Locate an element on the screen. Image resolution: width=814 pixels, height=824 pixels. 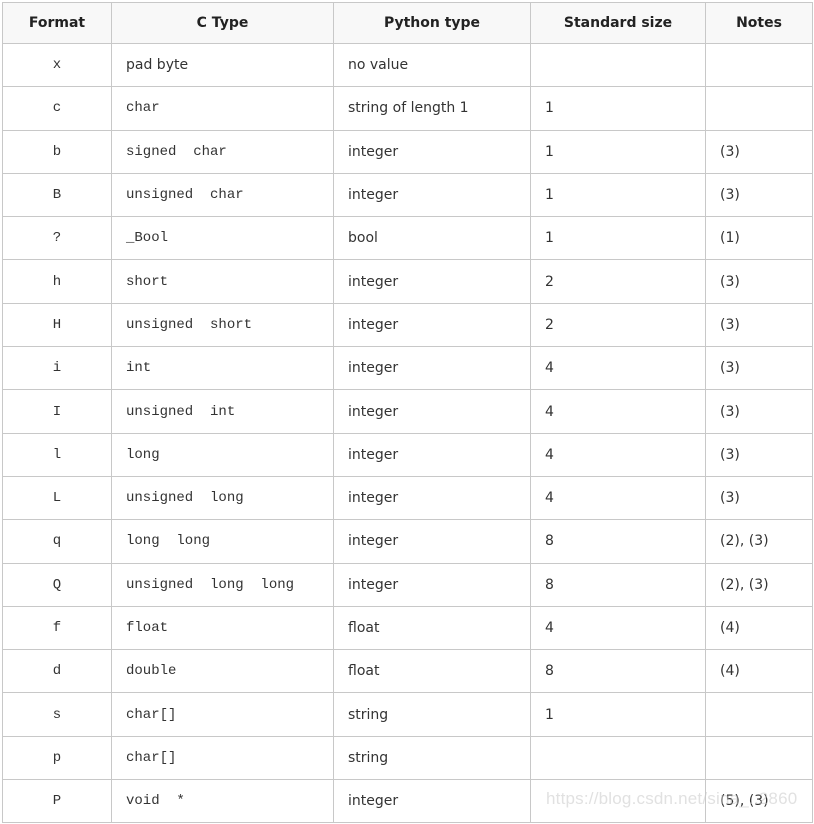
table-row: Iunsigned int integer 4 (3) is located at coordinates (407, 411).